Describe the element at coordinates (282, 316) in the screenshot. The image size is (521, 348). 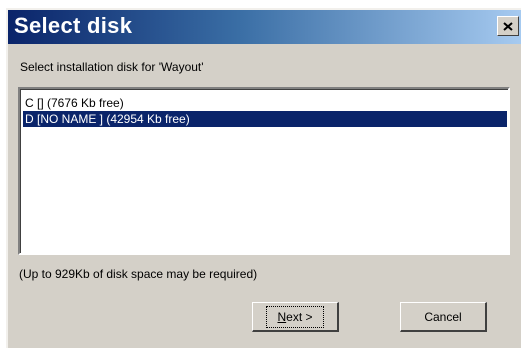
I see `next-mnemonic: N` at that location.